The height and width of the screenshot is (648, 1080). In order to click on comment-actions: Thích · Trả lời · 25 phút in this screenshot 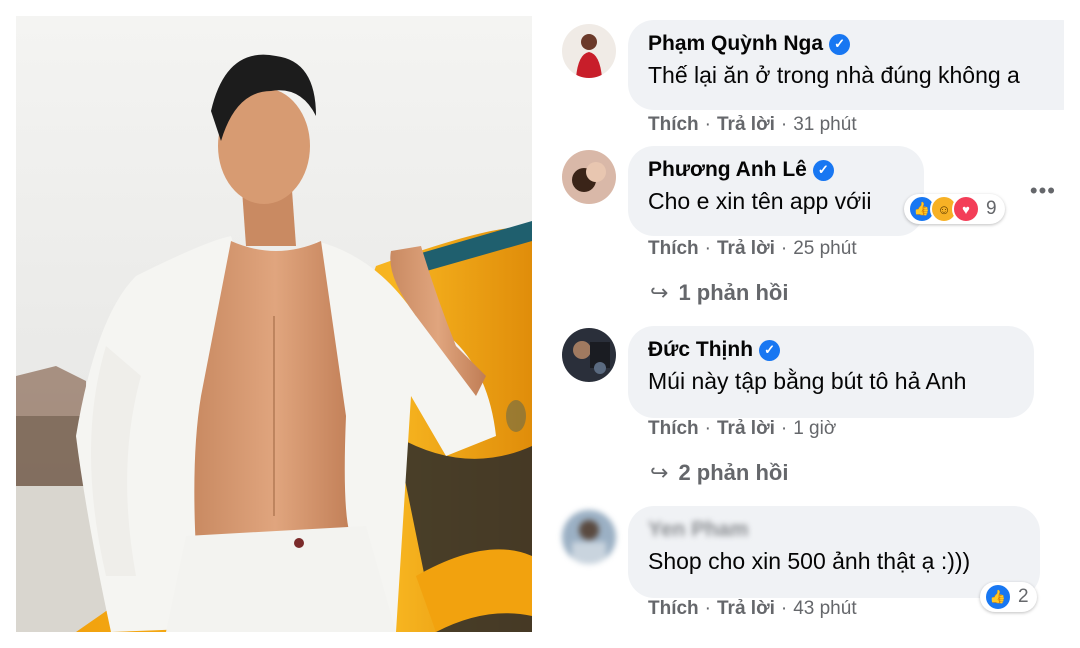, I will do `click(752, 248)`.